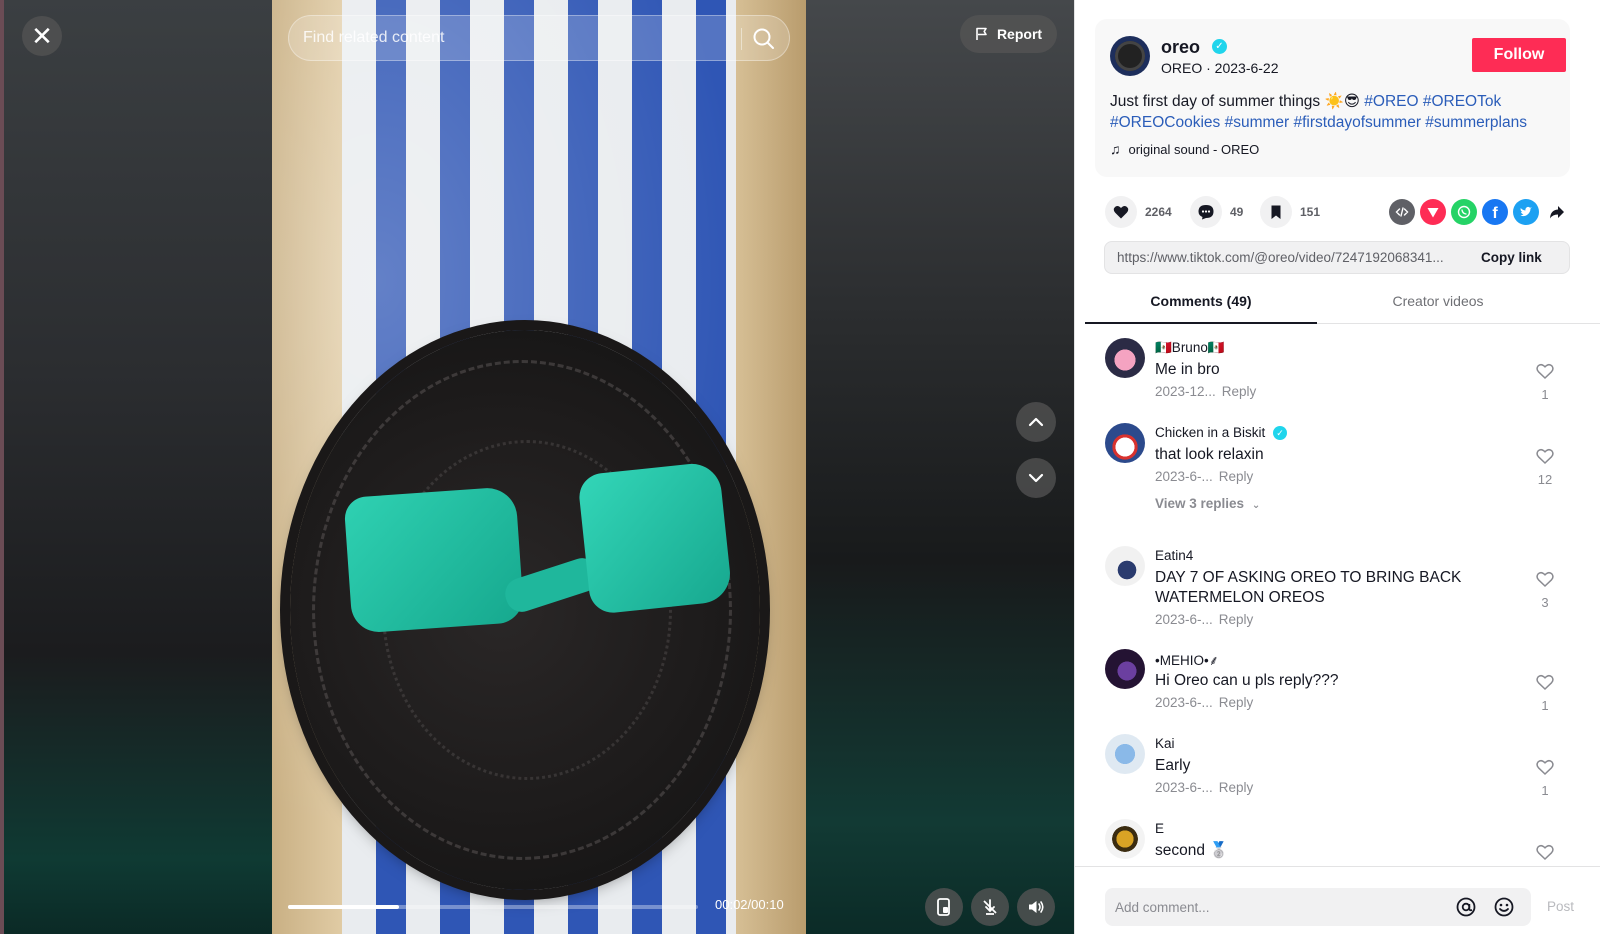 The image size is (1600, 934). I want to click on emoji-icon, so click(1504, 907).